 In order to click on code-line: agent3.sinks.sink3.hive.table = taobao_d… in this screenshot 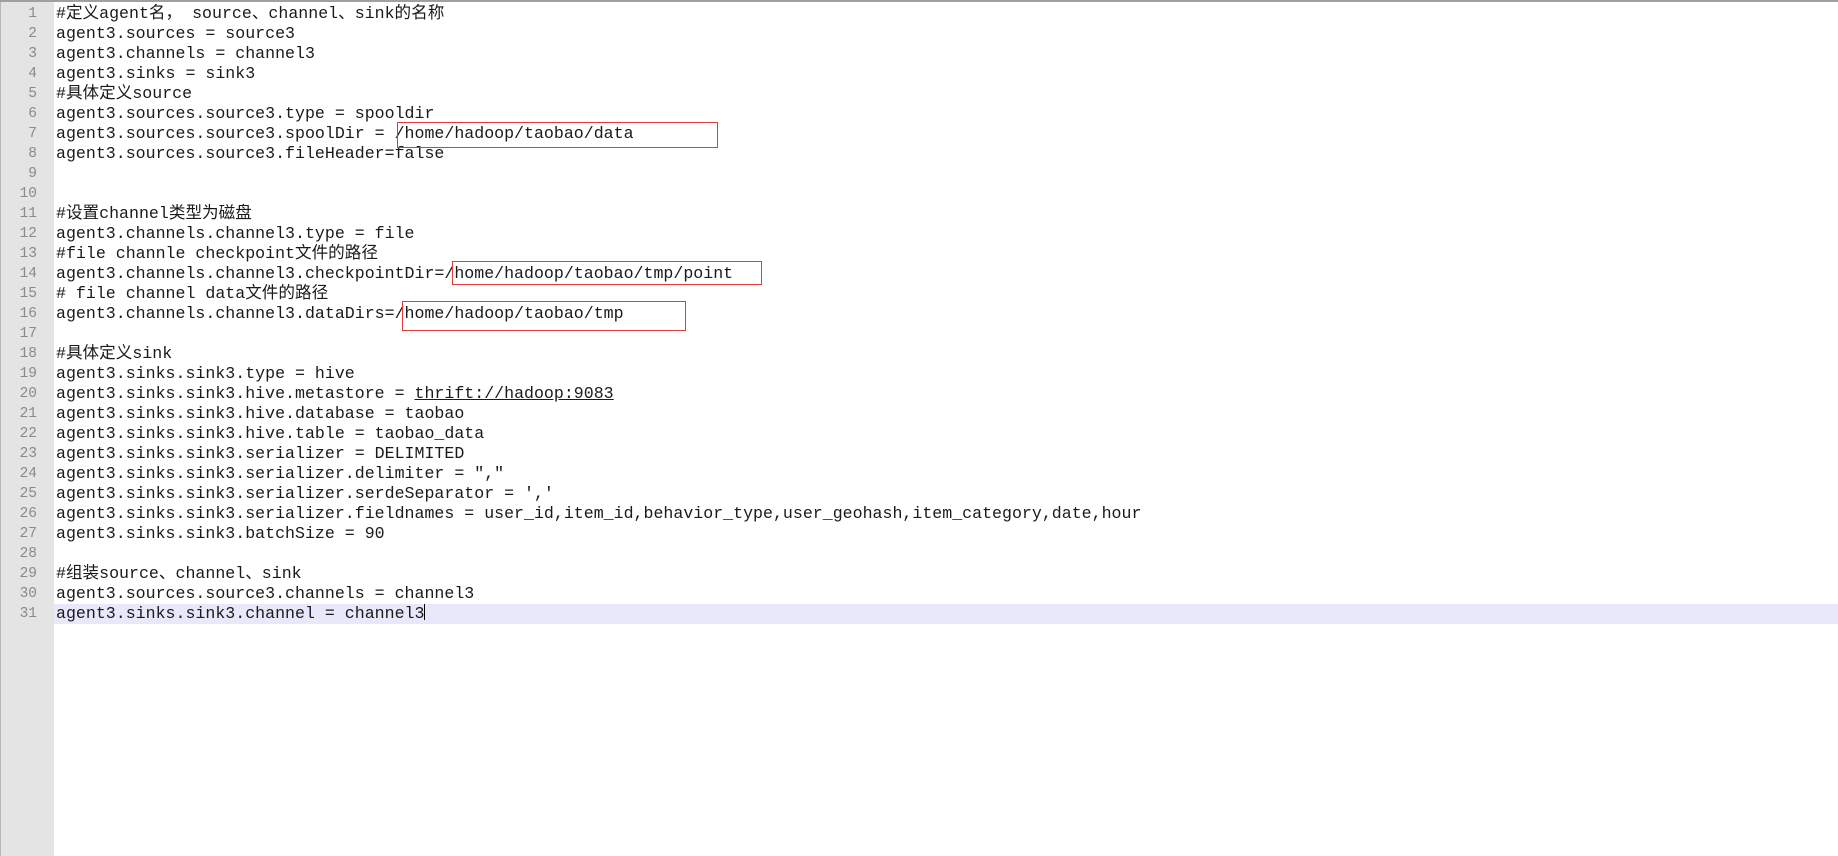, I will do `click(270, 434)`.